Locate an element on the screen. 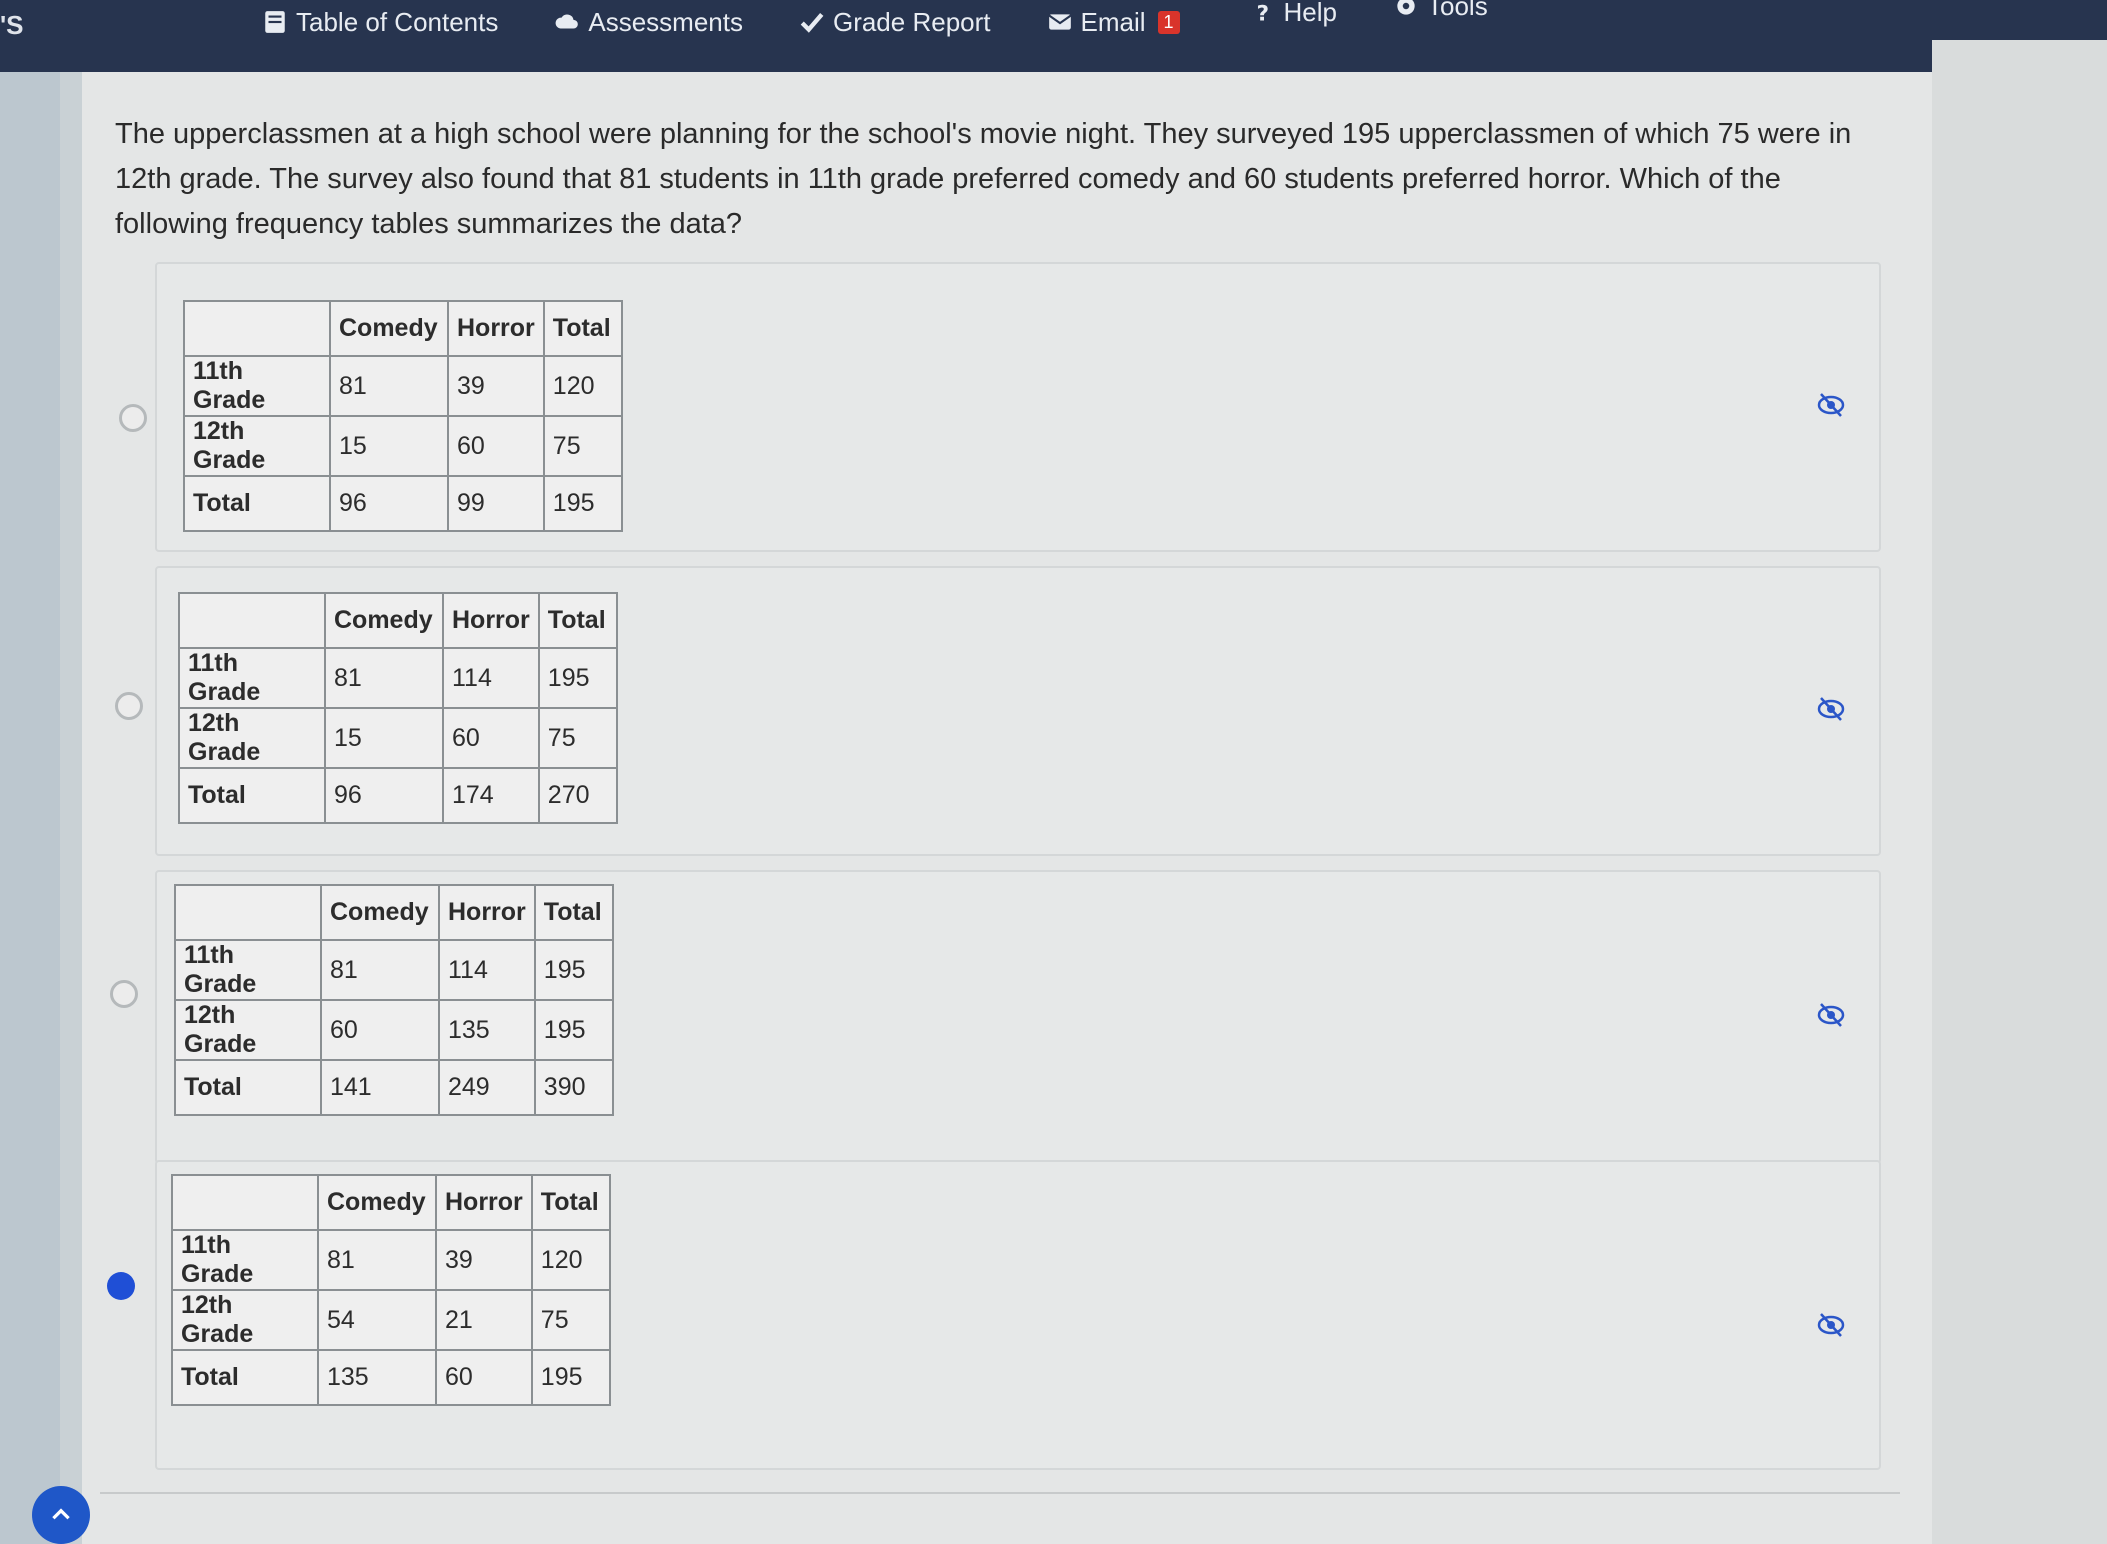  nav-email: Email 1 is located at coordinates (1113, 22).